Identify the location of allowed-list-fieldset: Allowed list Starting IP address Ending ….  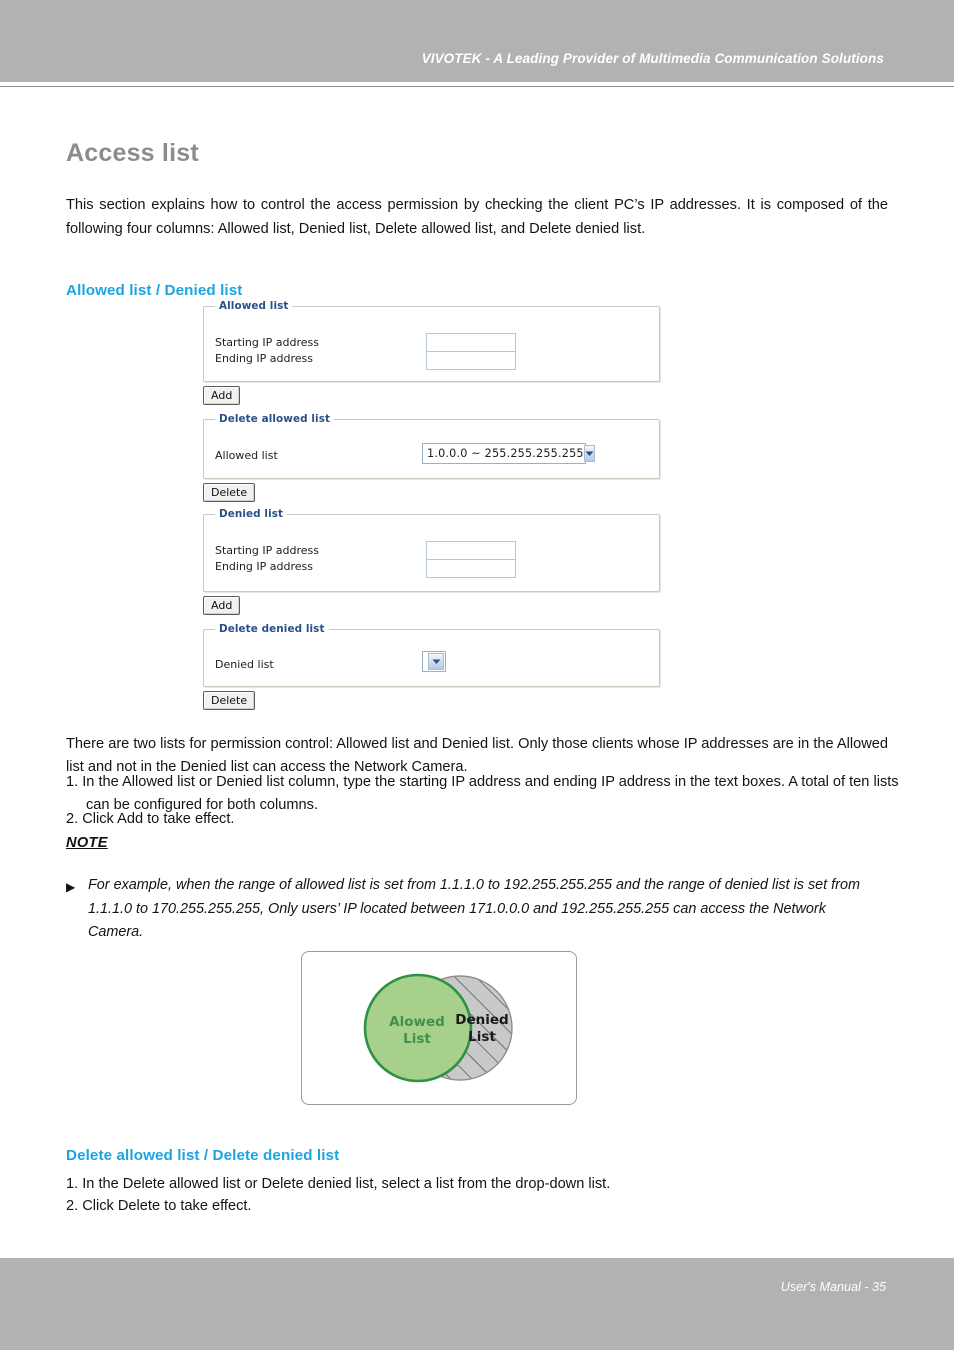
(431, 341).